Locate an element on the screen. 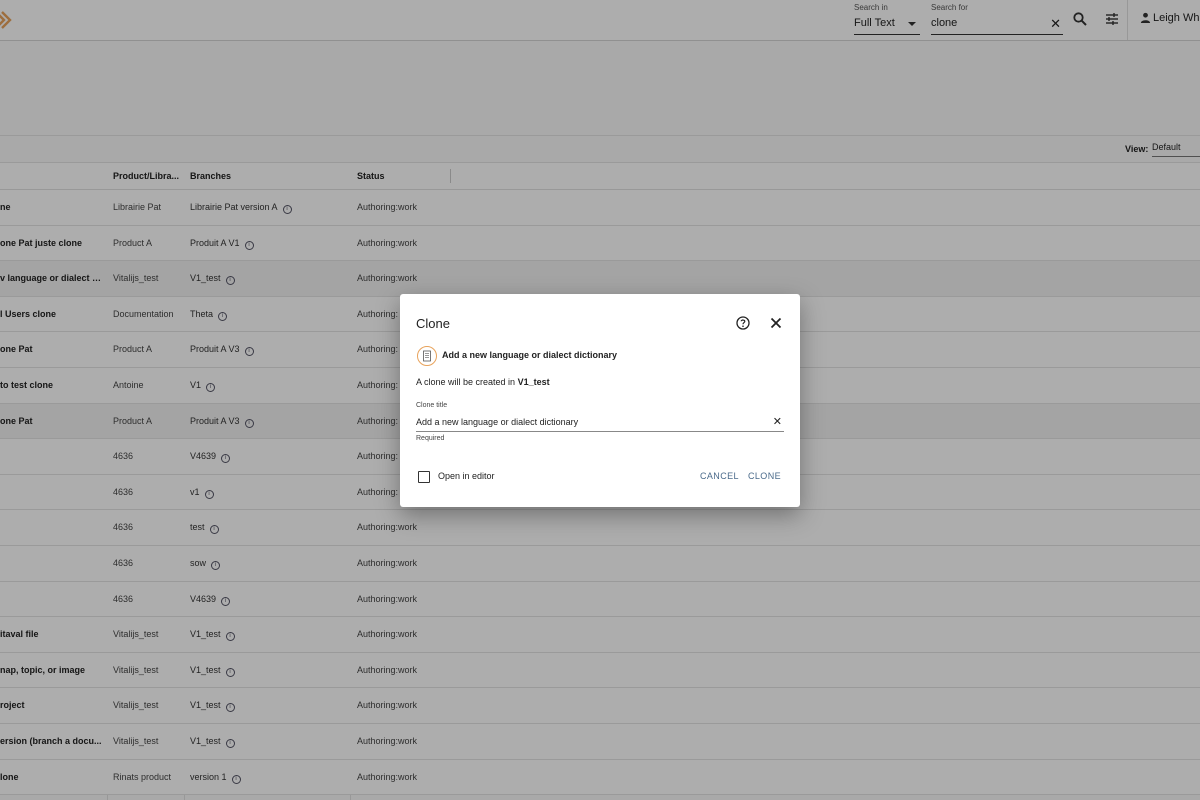 This screenshot has height=800, width=1200. clone-title-label: Clone title is located at coordinates (432, 405).